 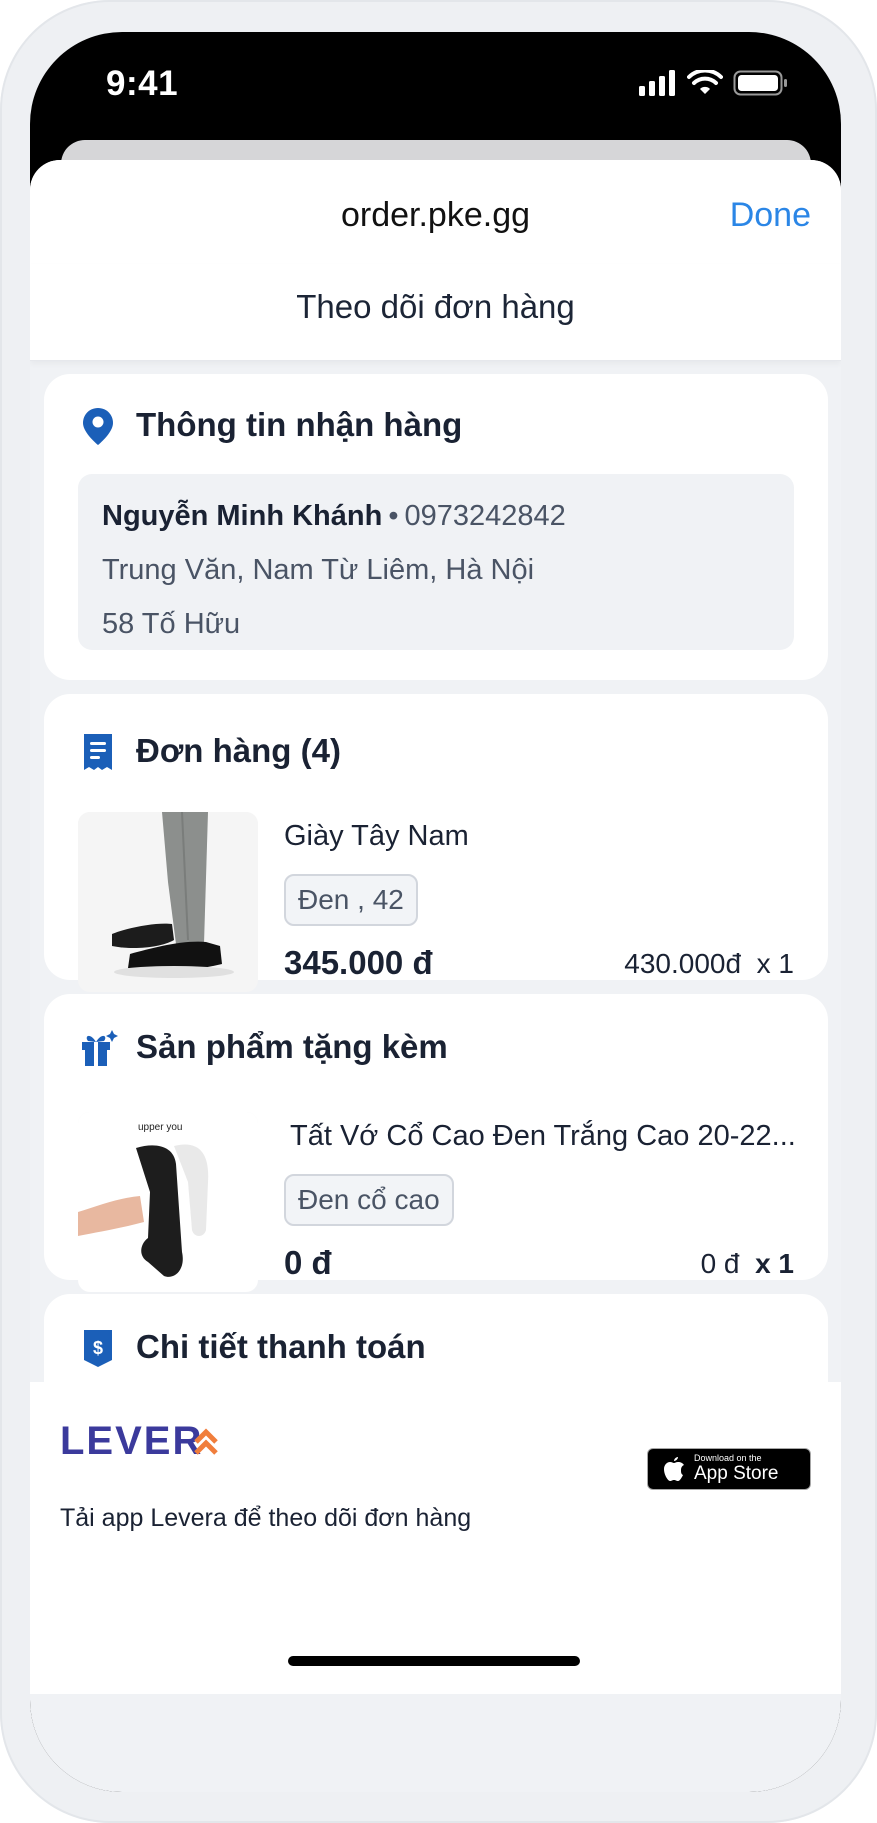 What do you see at coordinates (683, 963) in the screenshot?
I see `product-unit-price: 430.000đ` at bounding box center [683, 963].